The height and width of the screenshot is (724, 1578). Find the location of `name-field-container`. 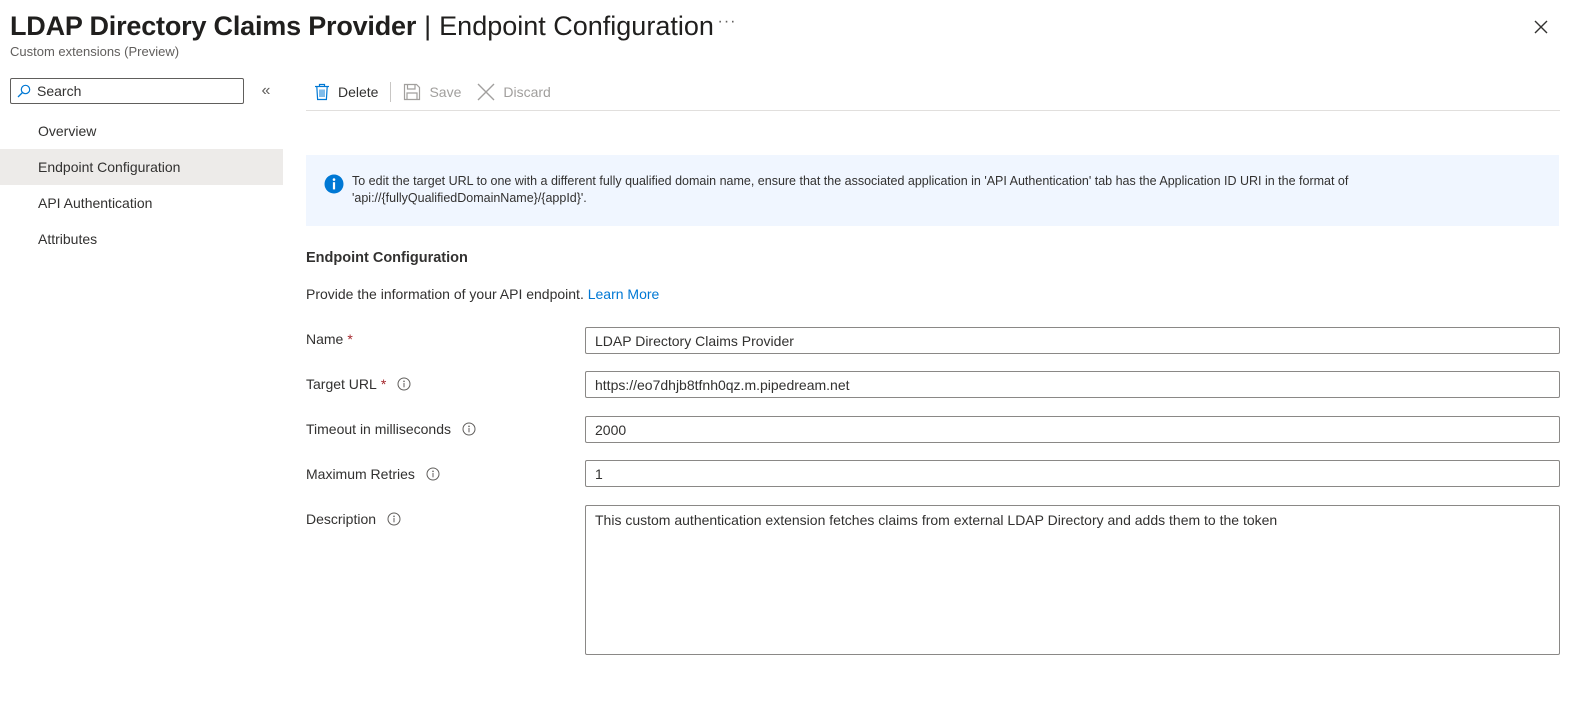

name-field-container is located at coordinates (1072, 340).